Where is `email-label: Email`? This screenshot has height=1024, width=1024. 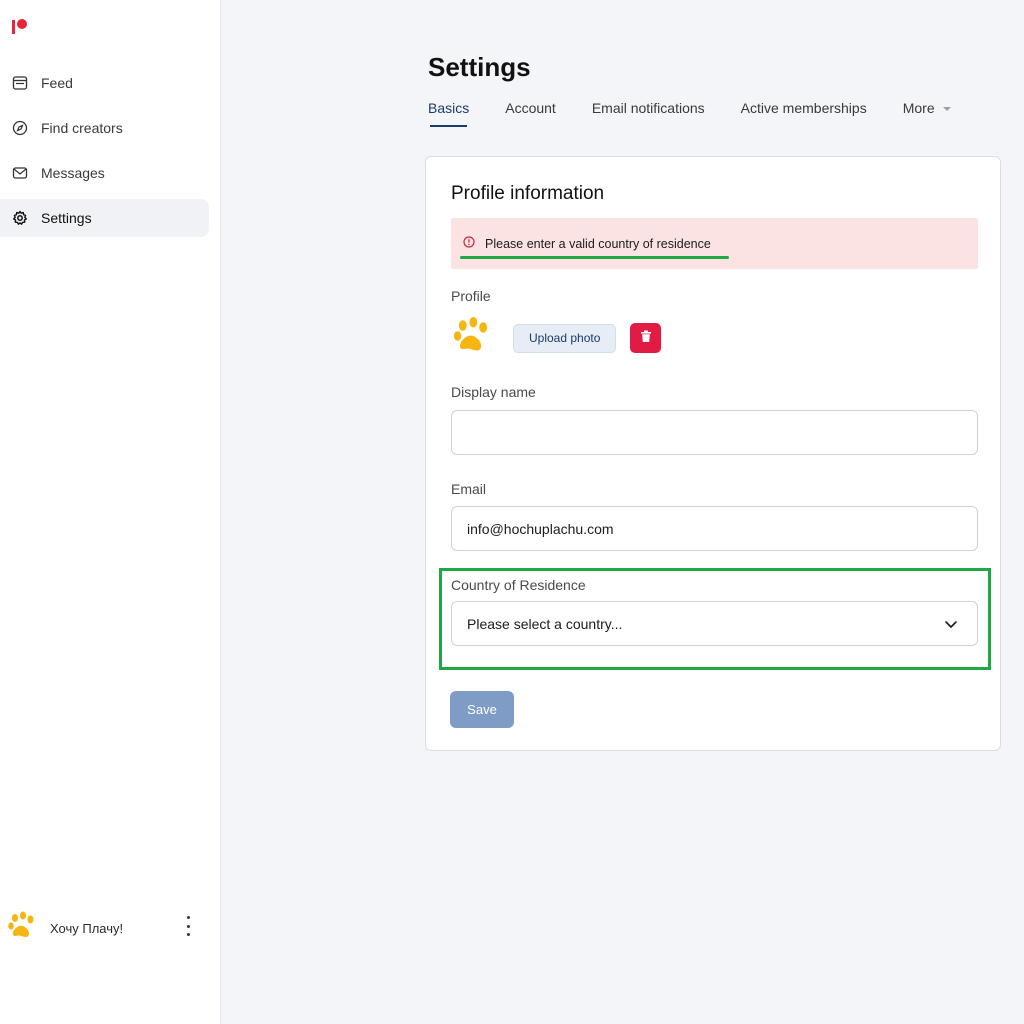
email-label: Email is located at coordinates (469, 489).